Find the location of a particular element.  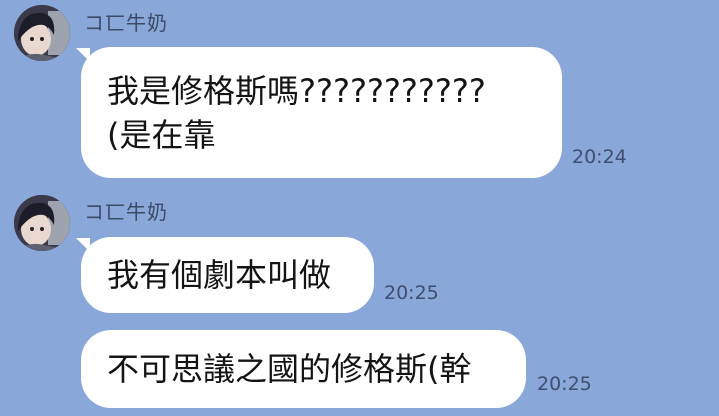

message-text: 我是修格斯嗎??????????? is located at coordinates (296, 91).